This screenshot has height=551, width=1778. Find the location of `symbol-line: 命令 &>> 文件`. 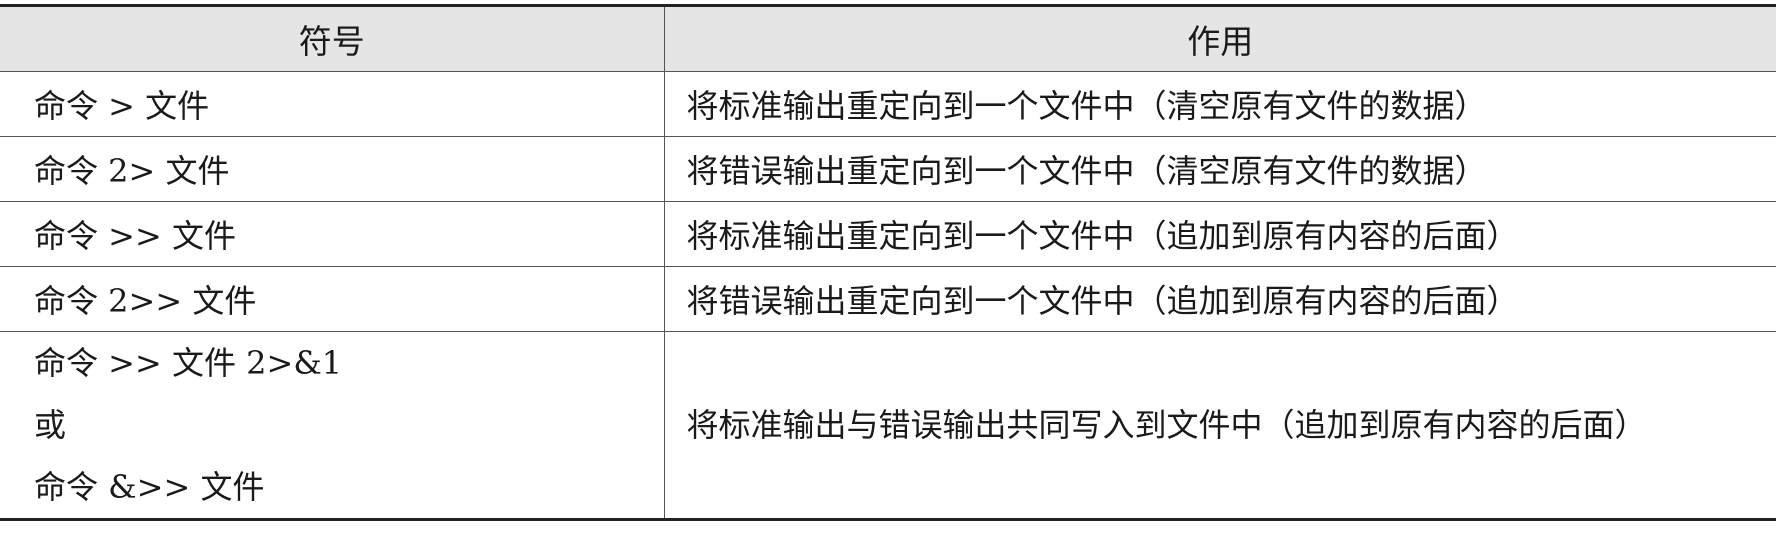

symbol-line: 命令 &>> 文件 is located at coordinates (149, 487).